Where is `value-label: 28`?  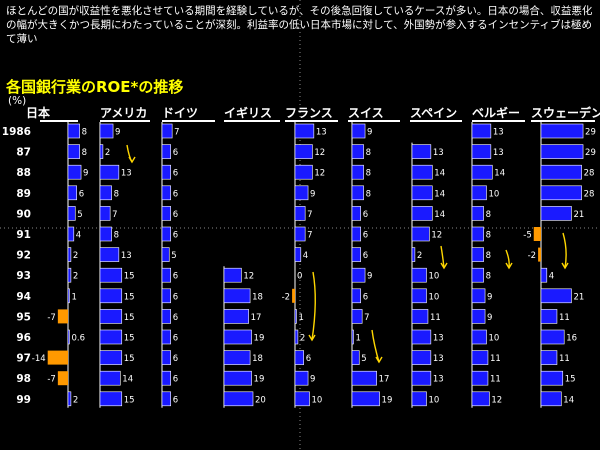 value-label: 28 is located at coordinates (589, 174).